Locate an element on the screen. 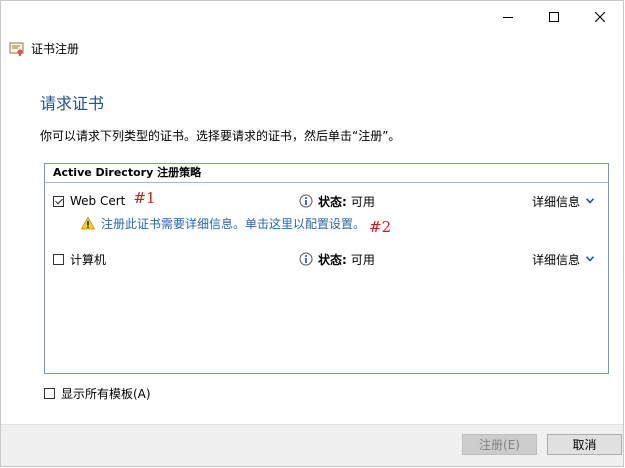 The image size is (625, 468). maximize-button is located at coordinates (554, 17).